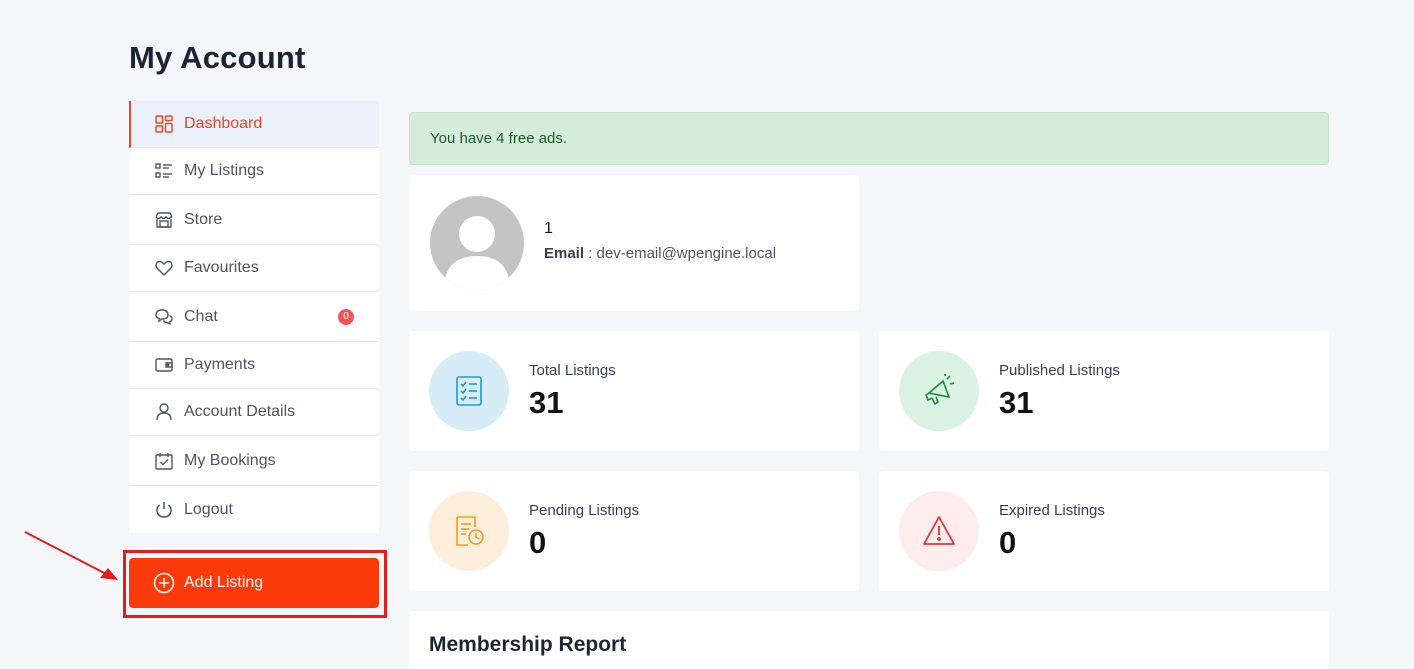 The image size is (1414, 669). What do you see at coordinates (71, 555) in the screenshot?
I see `annotation-arrow` at bounding box center [71, 555].